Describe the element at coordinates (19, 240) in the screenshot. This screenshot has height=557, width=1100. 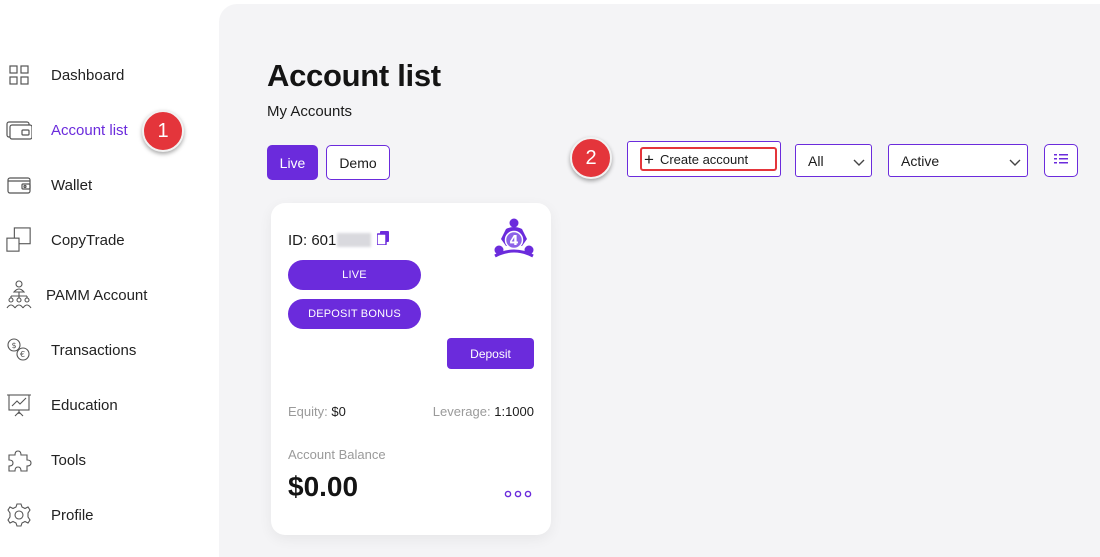
I see `copy-squares-icon` at that location.